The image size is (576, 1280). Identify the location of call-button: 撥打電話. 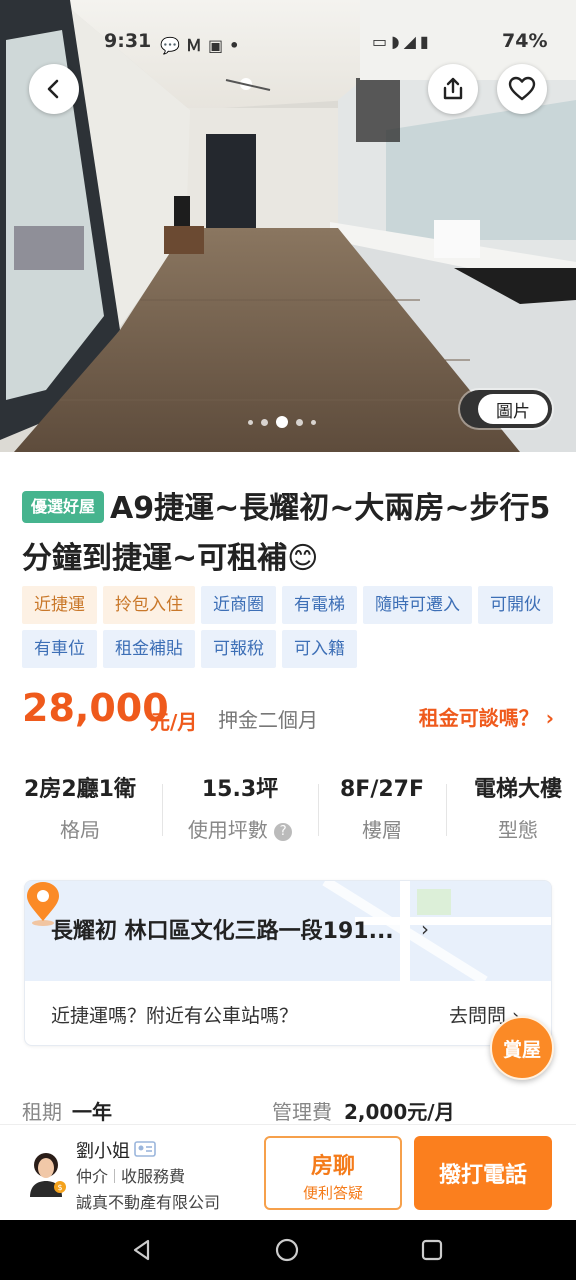
(483, 1173).